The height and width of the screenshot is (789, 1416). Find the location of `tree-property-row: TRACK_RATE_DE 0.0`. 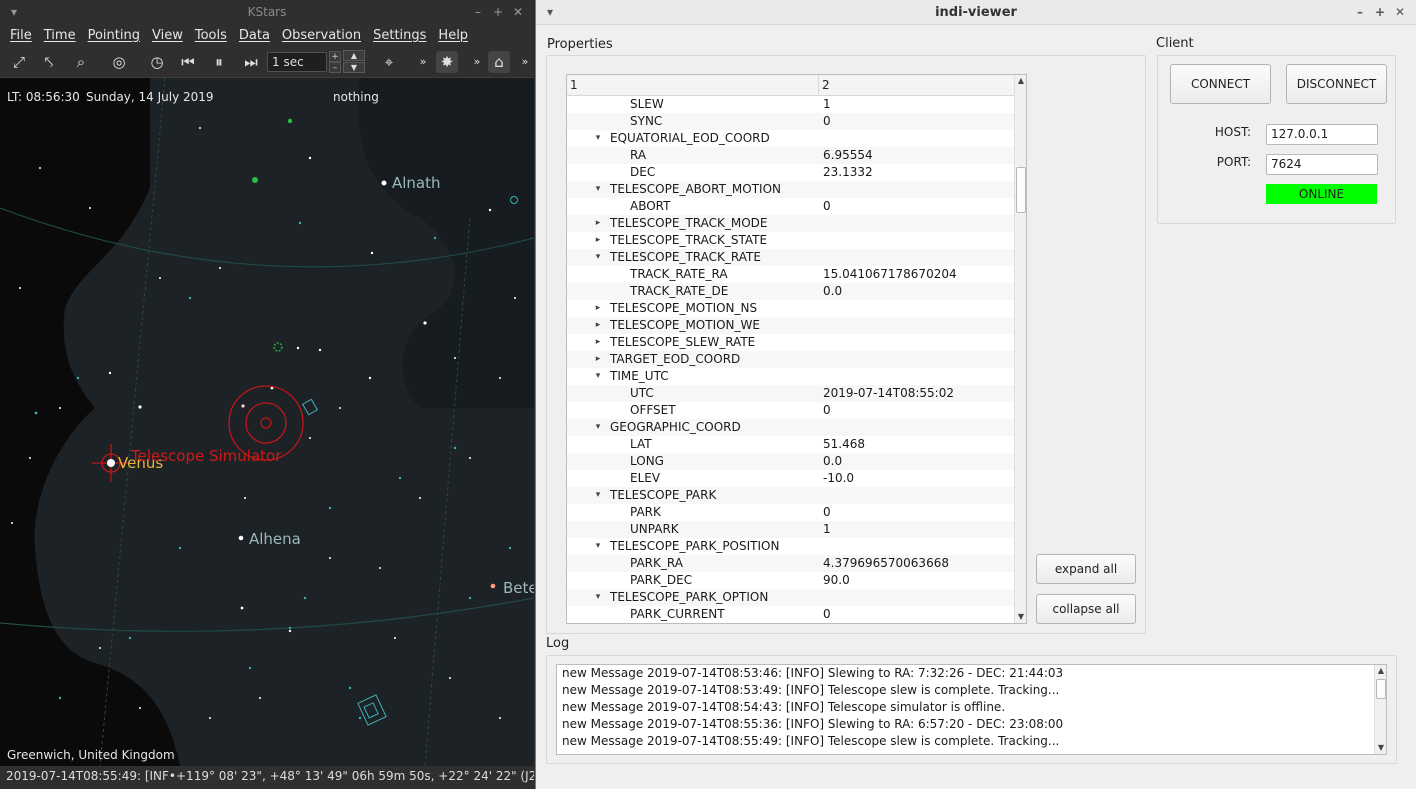

tree-property-row: TRACK_RATE_DE 0.0 is located at coordinates (791, 291).